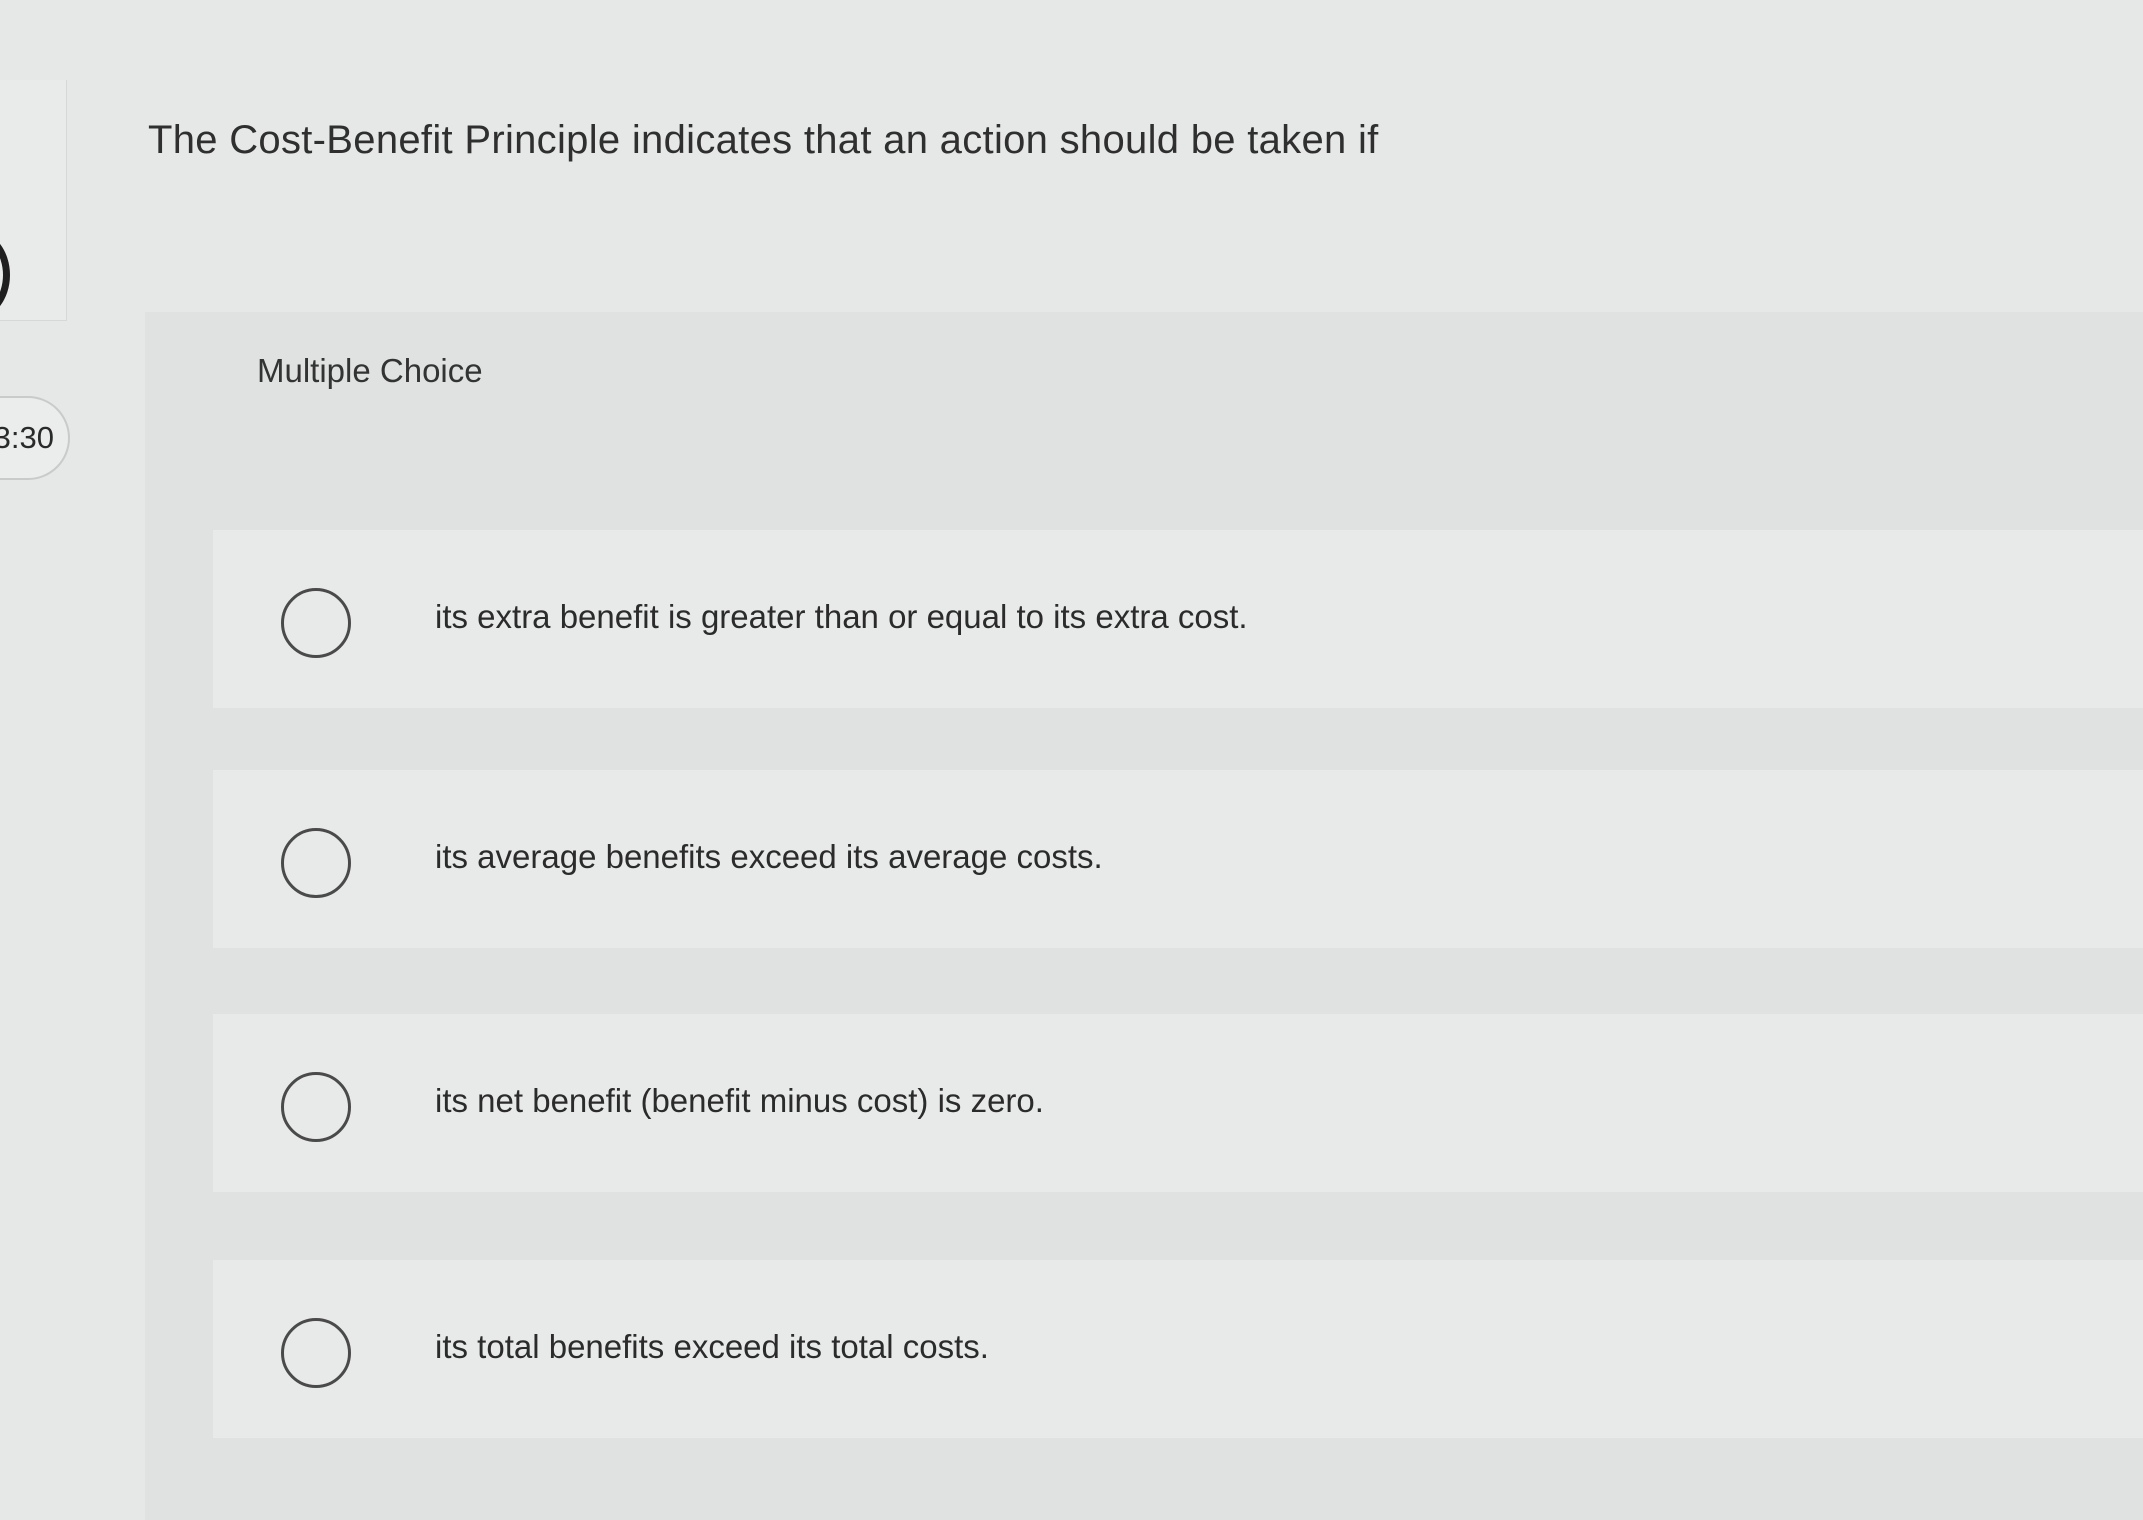 This screenshot has width=2143, height=1520. Describe the element at coordinates (370, 370) in the screenshot. I see `question-type-label: Multiple Choice` at that location.